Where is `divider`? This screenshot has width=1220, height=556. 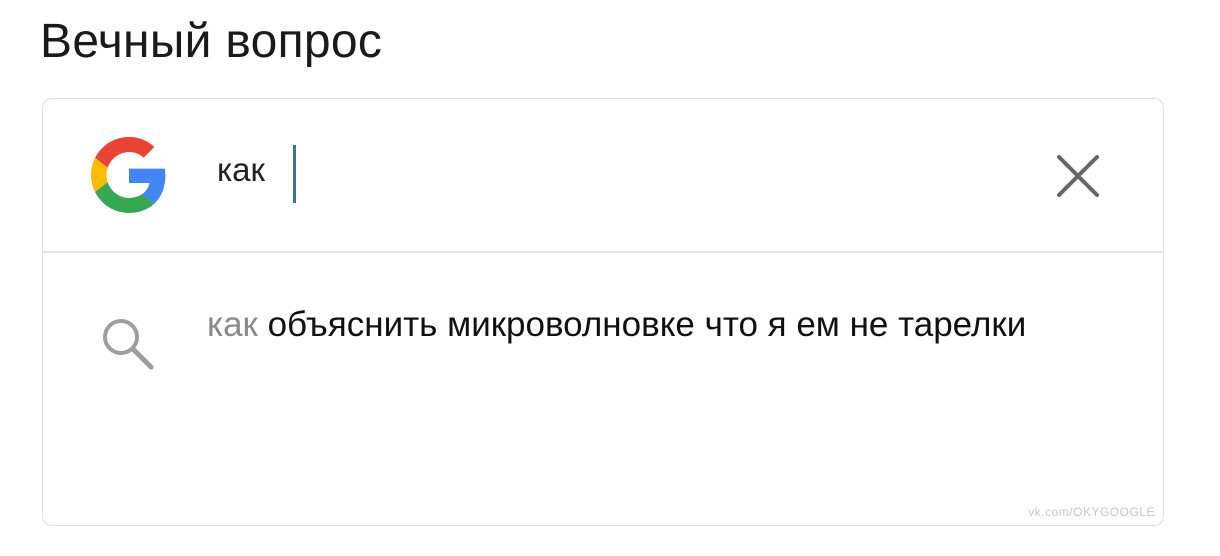 divider is located at coordinates (603, 252).